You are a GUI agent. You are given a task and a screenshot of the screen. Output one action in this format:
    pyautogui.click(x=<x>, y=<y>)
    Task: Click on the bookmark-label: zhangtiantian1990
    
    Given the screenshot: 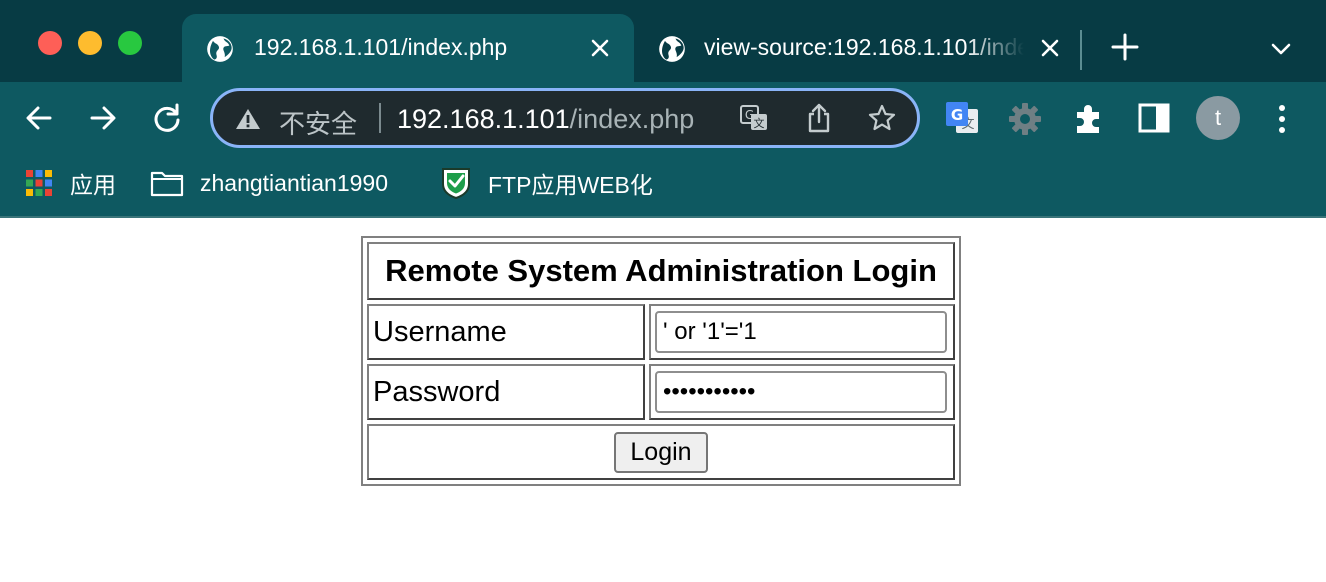 What is the action you would take?
    pyautogui.click(x=294, y=182)
    